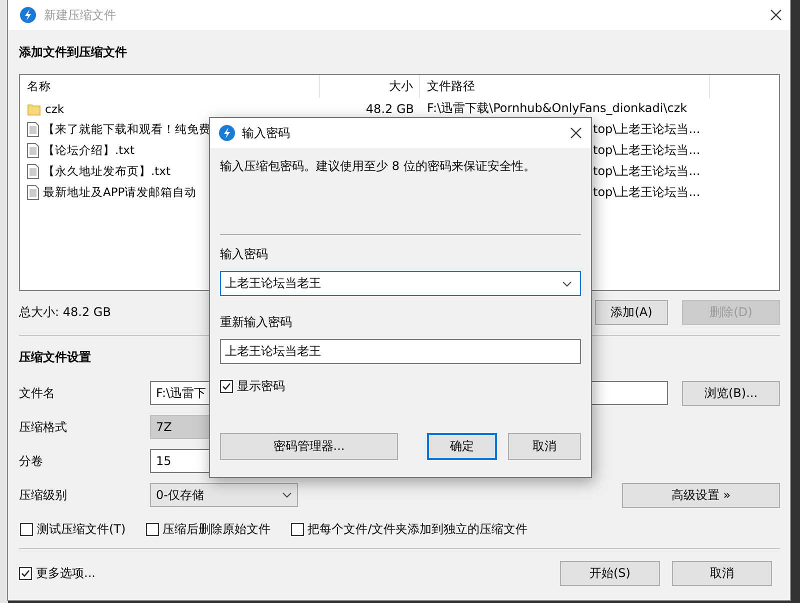 The image size is (800, 603). Describe the element at coordinates (106, 171) in the screenshot. I see `file-name: 【永久地址发布页】.txt` at that location.